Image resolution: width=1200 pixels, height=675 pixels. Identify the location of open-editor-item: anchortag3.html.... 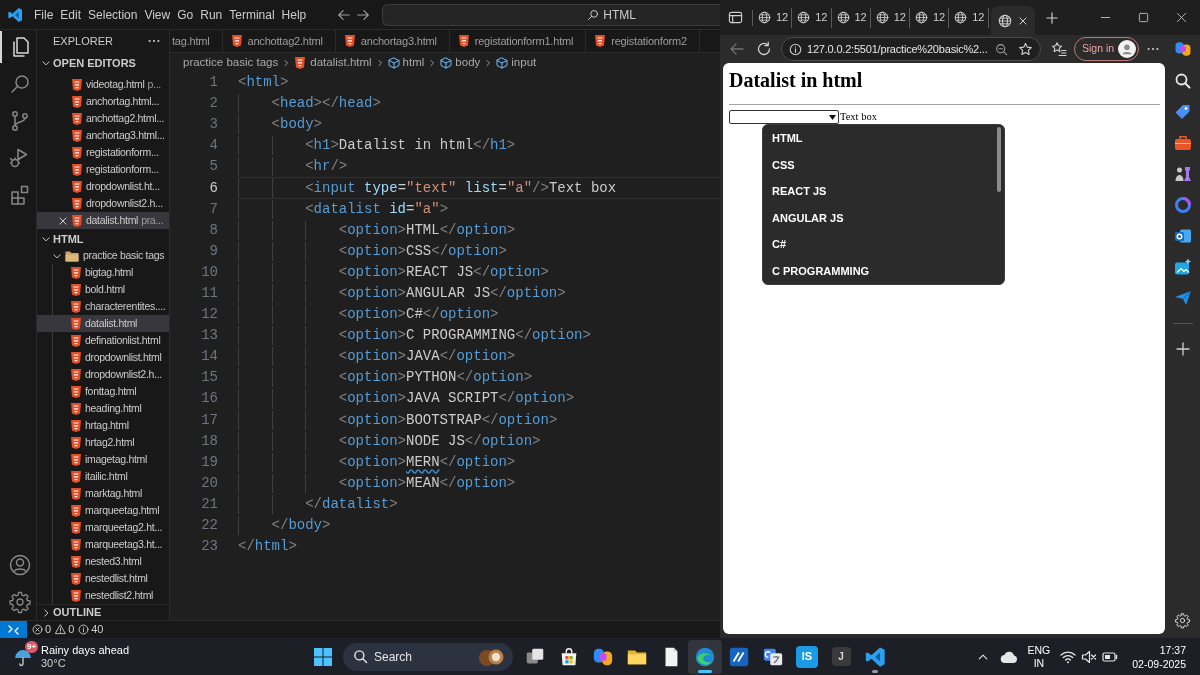
(103, 135).